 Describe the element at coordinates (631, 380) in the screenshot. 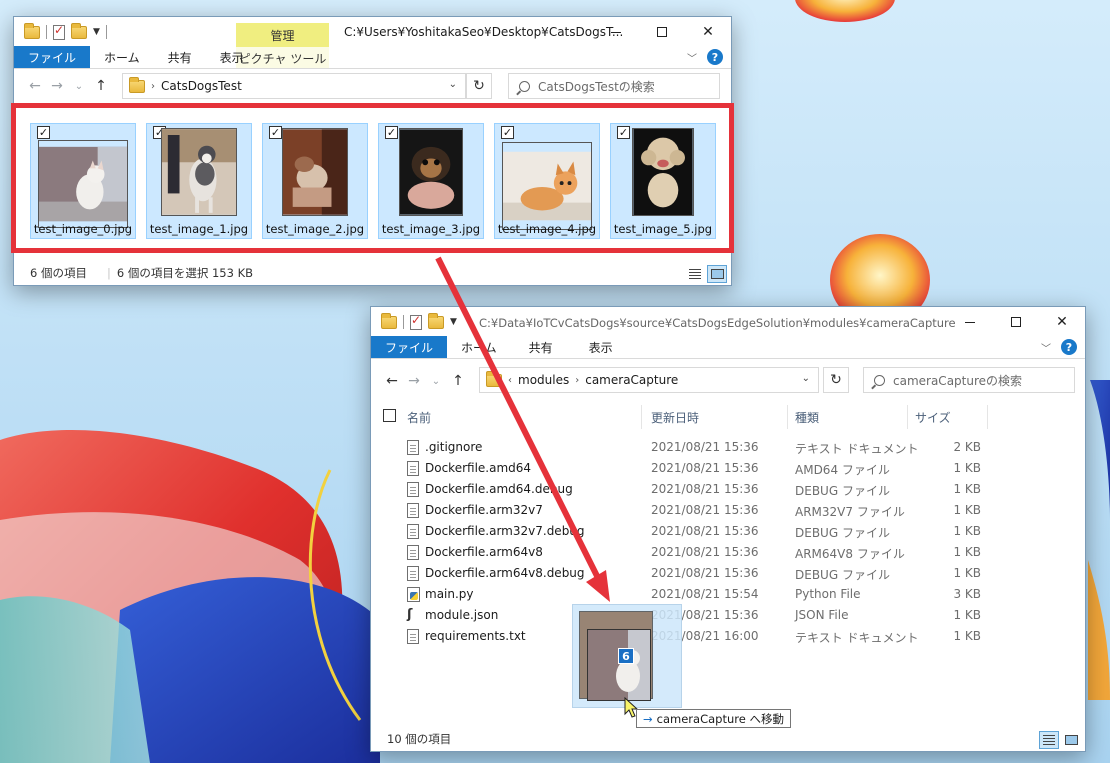

I see `breadcrumb-item: cameraCapture` at that location.